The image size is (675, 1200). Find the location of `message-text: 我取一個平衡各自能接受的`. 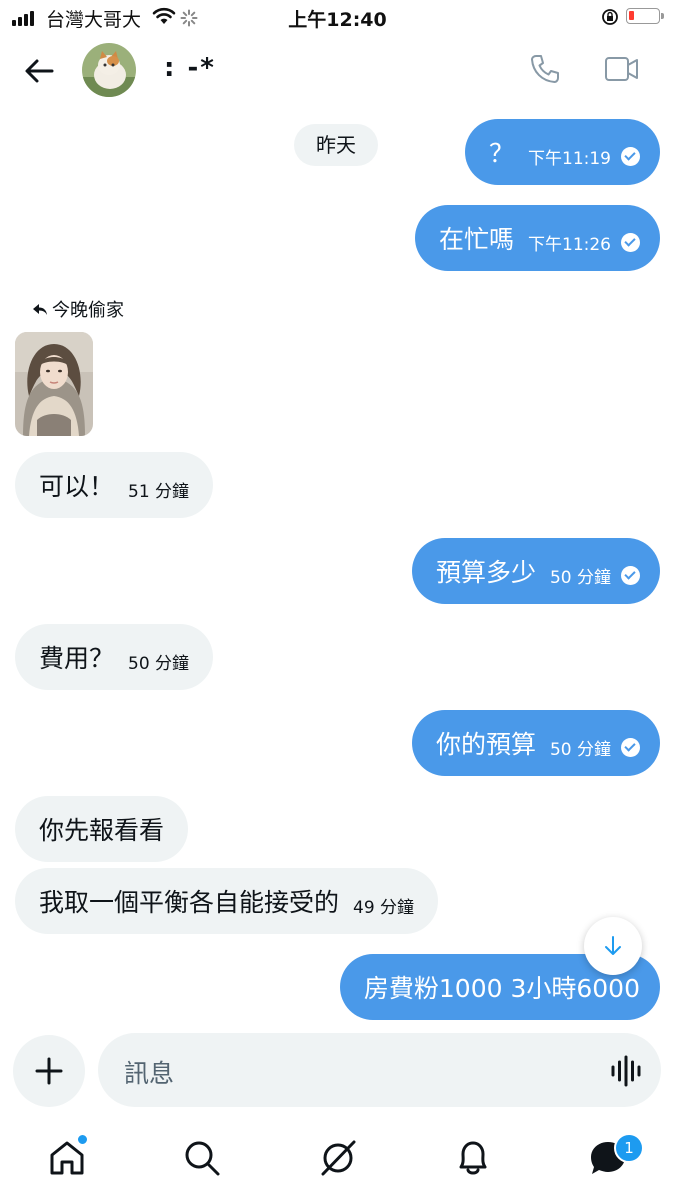

message-text: 我取一個平衡各自能接受的 is located at coordinates (189, 902).